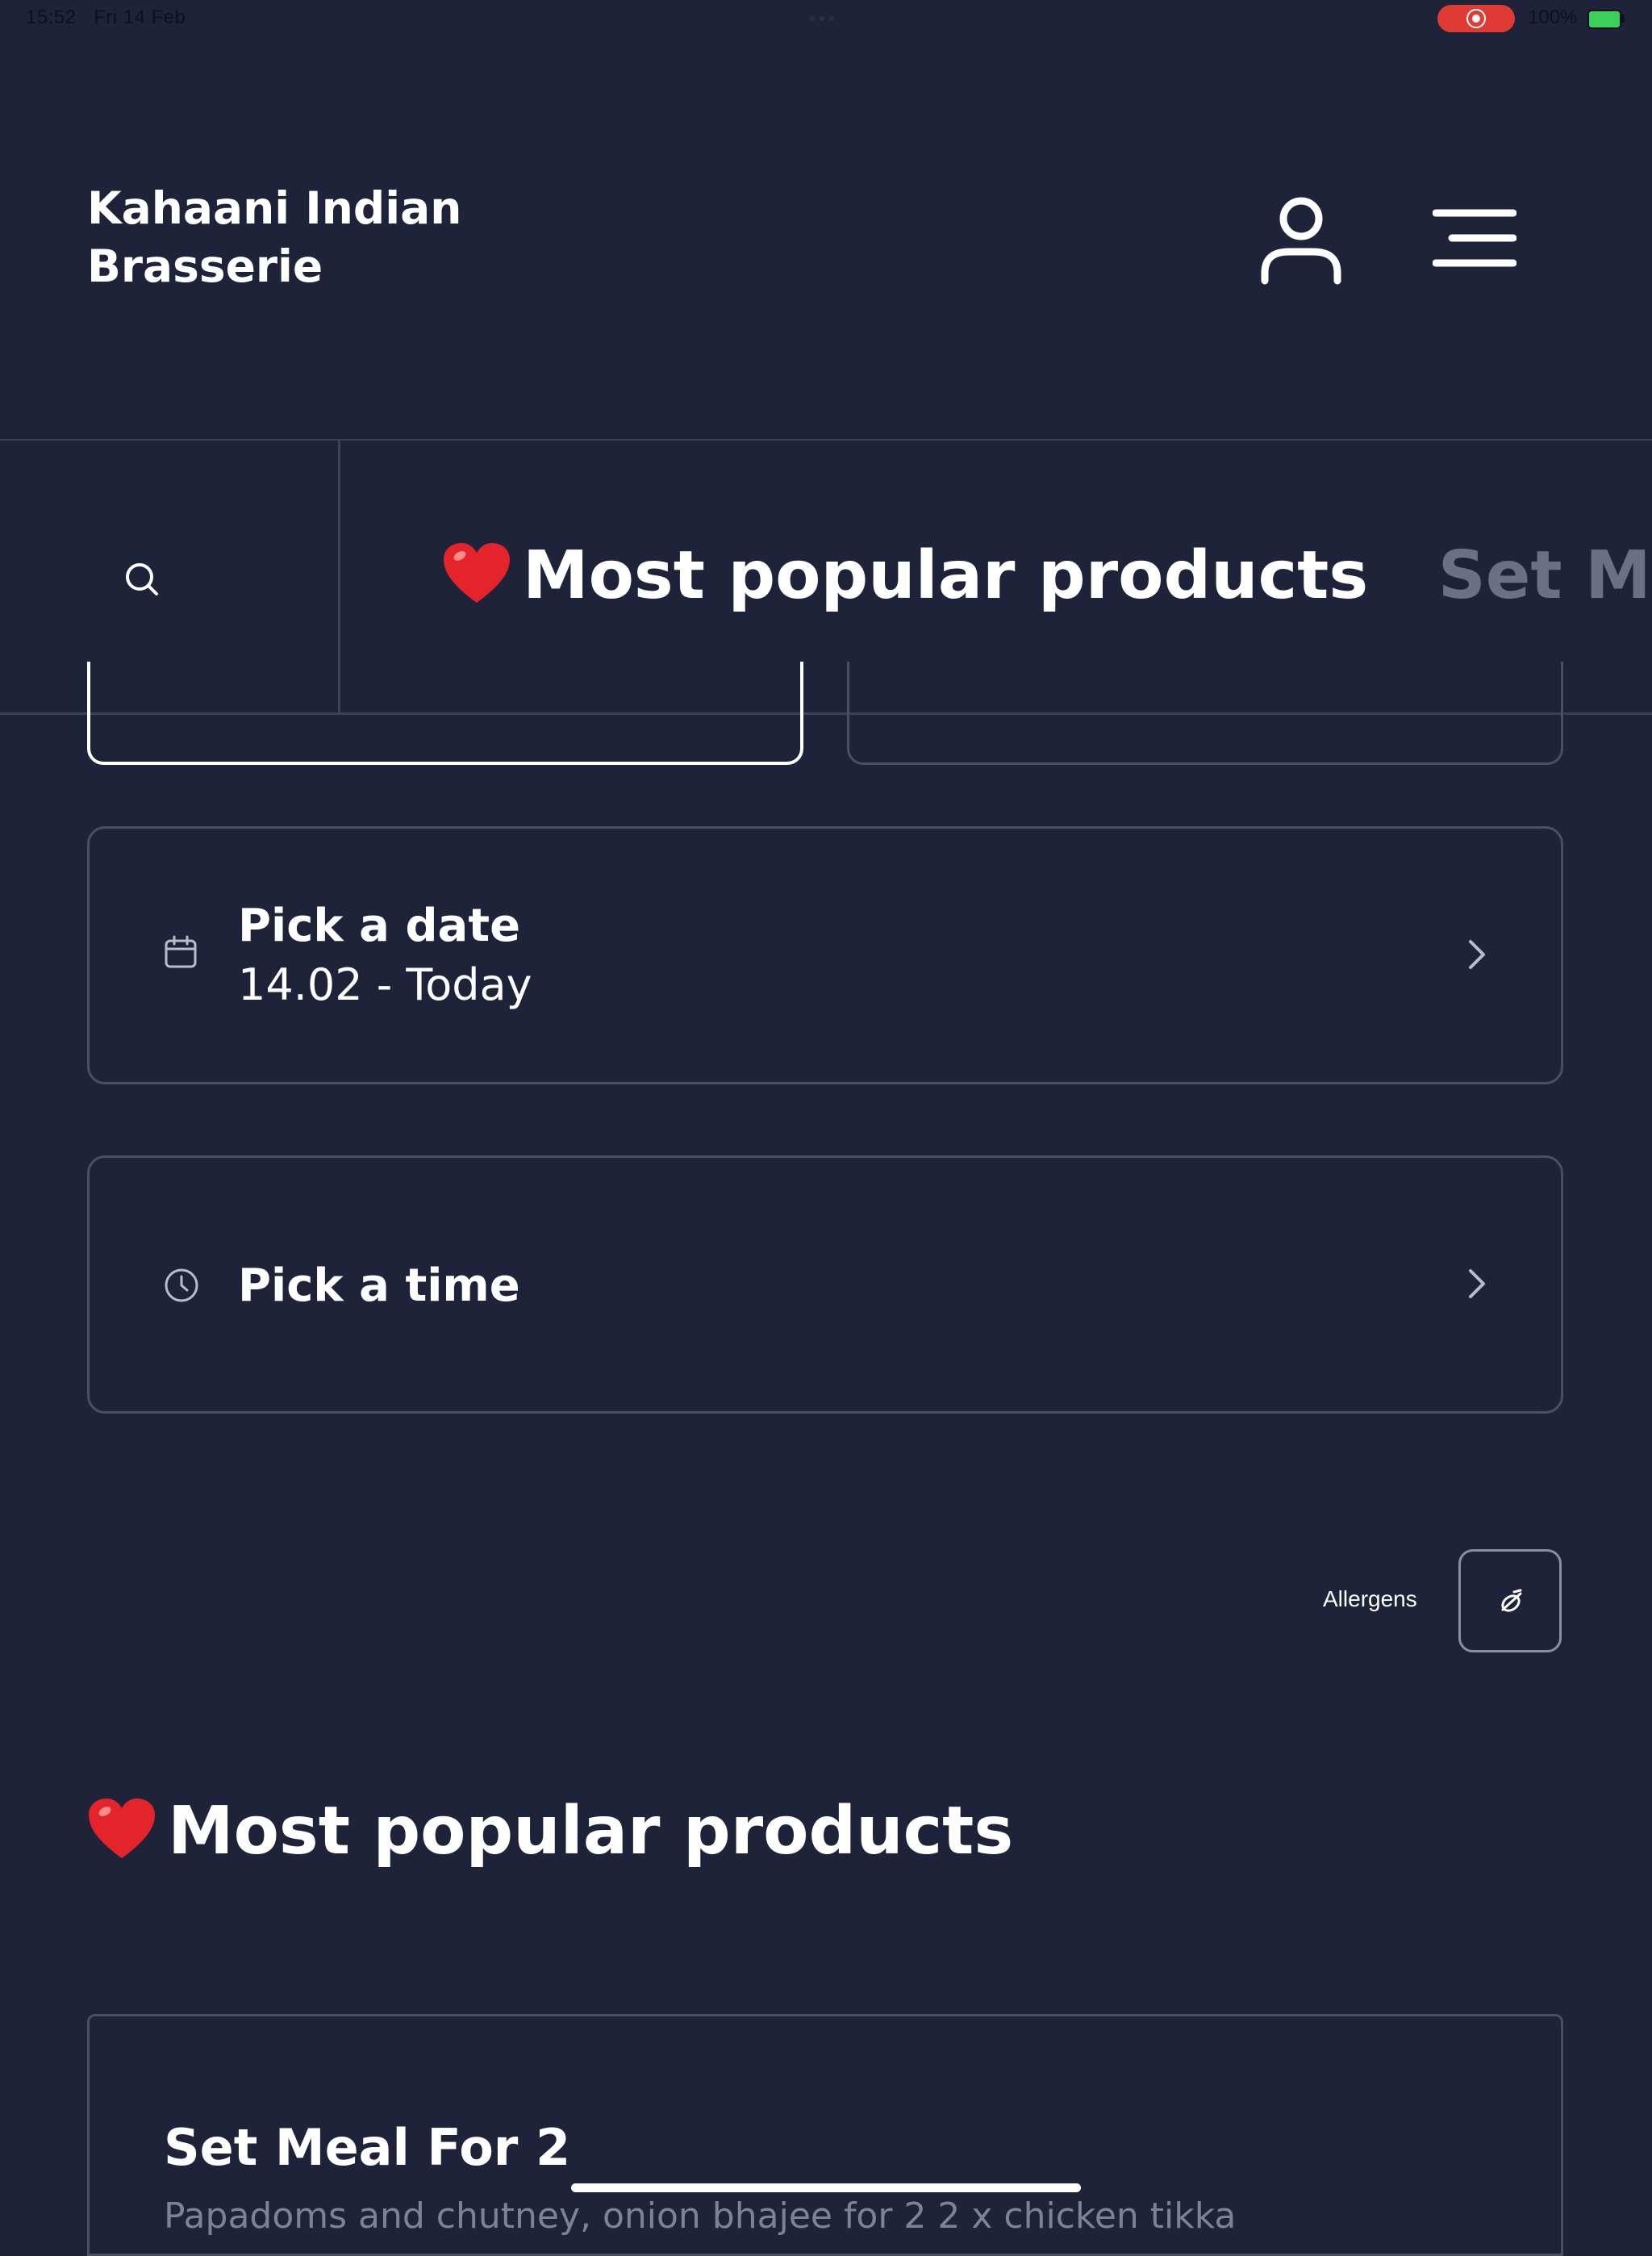 The width and height of the screenshot is (1652, 2256). What do you see at coordinates (142, 579) in the screenshot?
I see `search-icon` at bounding box center [142, 579].